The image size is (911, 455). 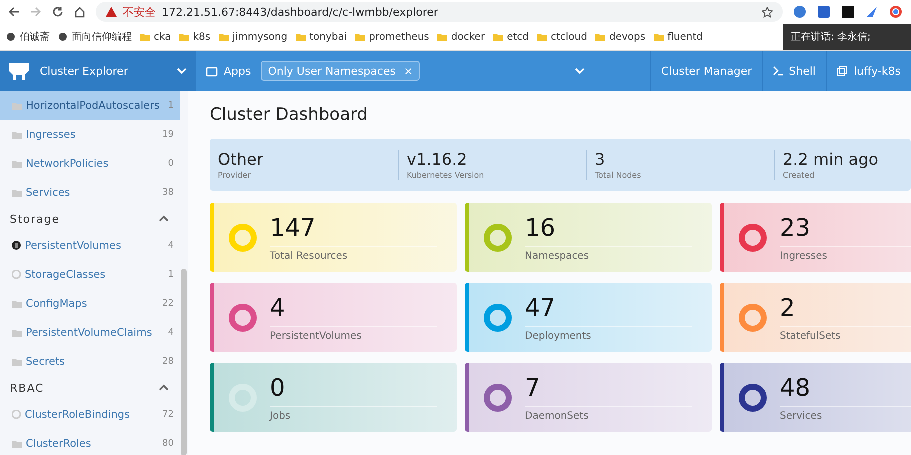 I want to click on sidebar-item: Services 38, so click(x=90, y=192).